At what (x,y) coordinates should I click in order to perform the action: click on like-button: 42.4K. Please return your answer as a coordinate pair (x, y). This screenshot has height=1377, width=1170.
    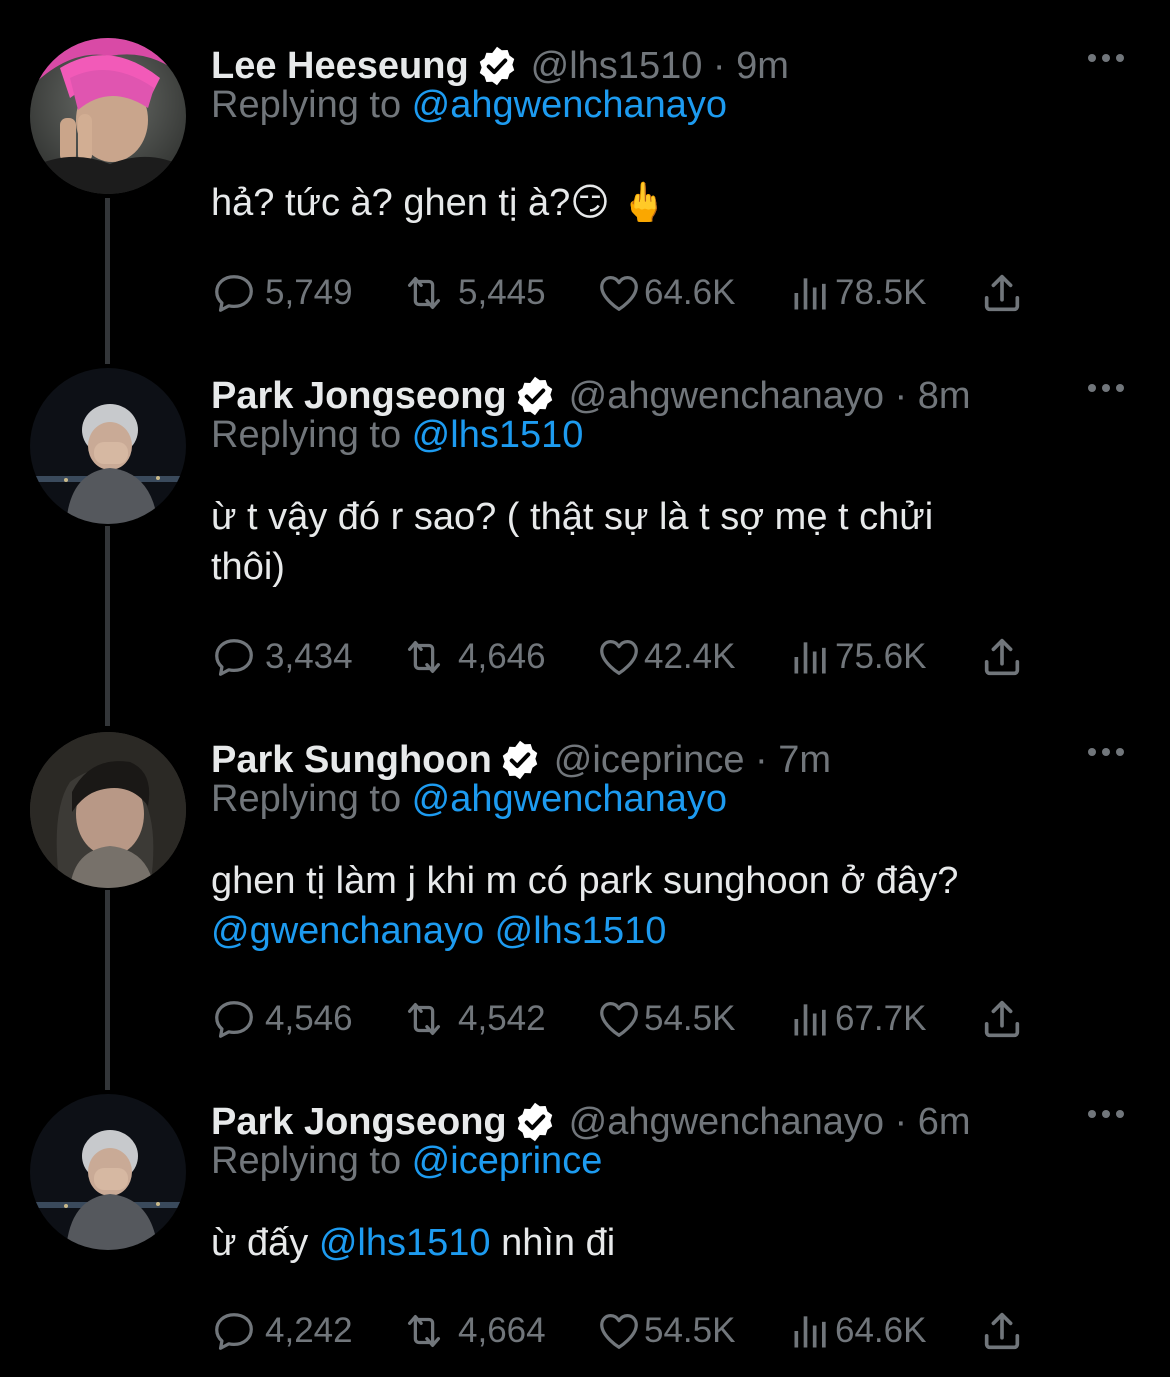
    Looking at the image, I should click on (665, 657).